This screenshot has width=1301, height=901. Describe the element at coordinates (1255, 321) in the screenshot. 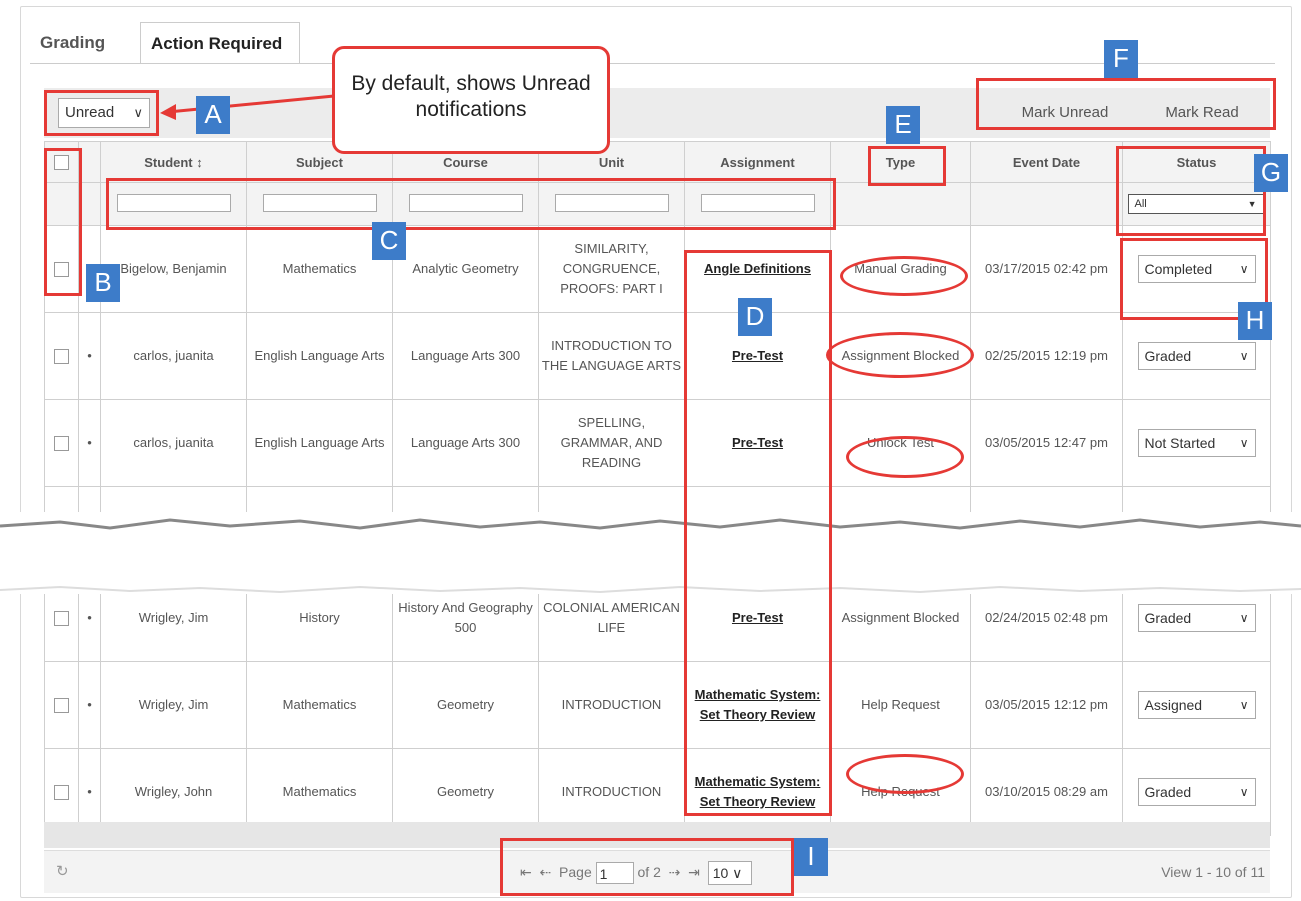

I see `annotation-label-h: H` at that location.